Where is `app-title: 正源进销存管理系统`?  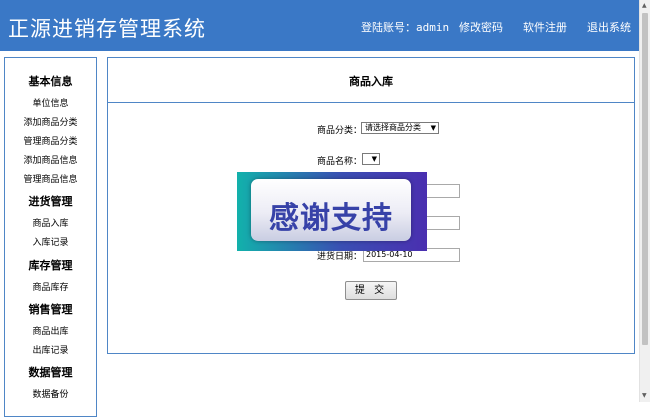 app-title: 正源进销存管理系统 is located at coordinates (107, 29).